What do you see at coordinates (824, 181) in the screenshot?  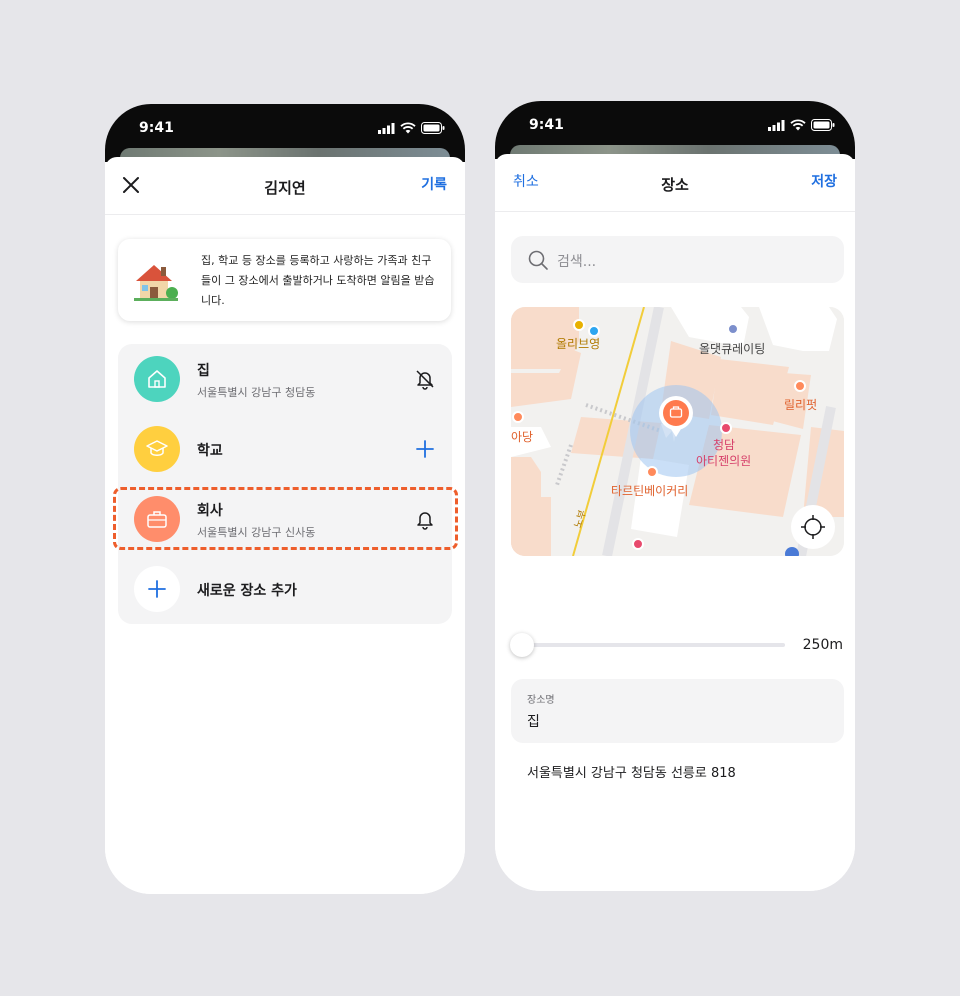 I see `save-button: 저장` at bounding box center [824, 181].